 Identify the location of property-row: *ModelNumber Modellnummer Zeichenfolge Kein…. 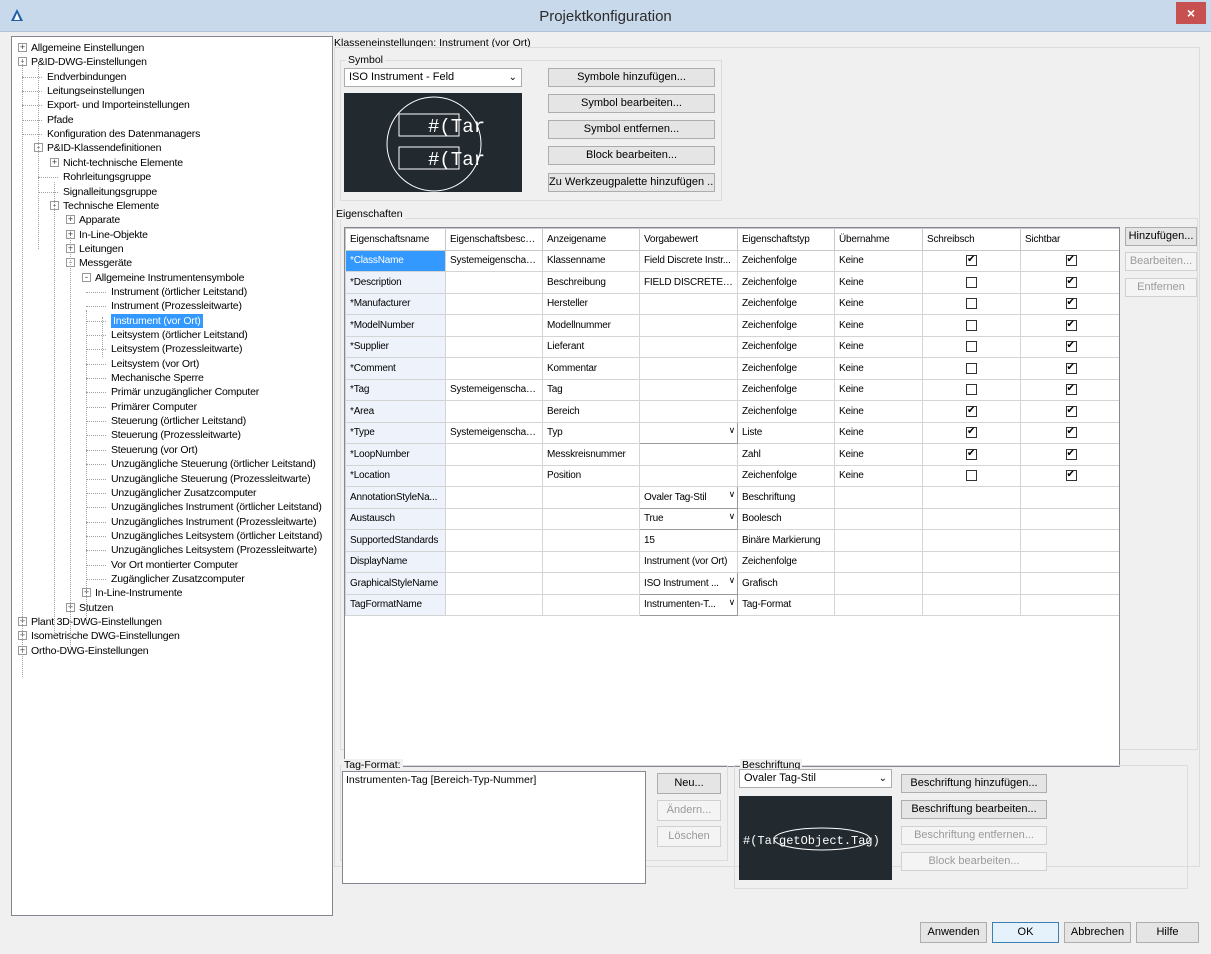
(732, 325).